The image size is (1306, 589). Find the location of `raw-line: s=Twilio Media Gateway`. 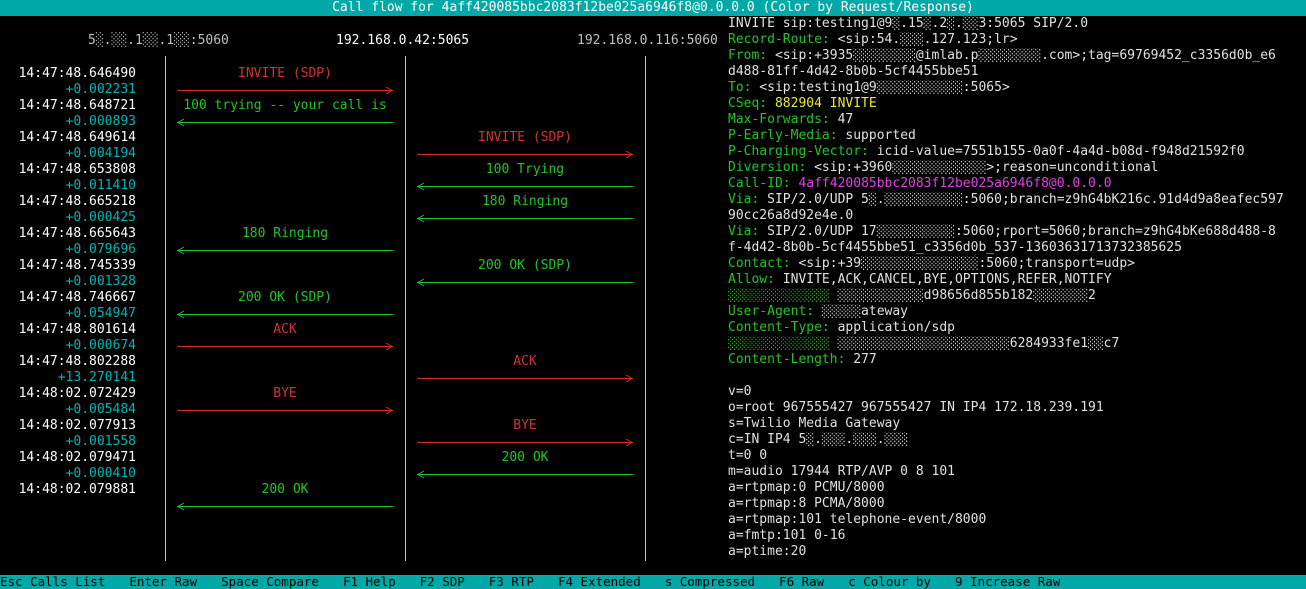

raw-line: s=Twilio Media Gateway is located at coordinates (1017, 424).